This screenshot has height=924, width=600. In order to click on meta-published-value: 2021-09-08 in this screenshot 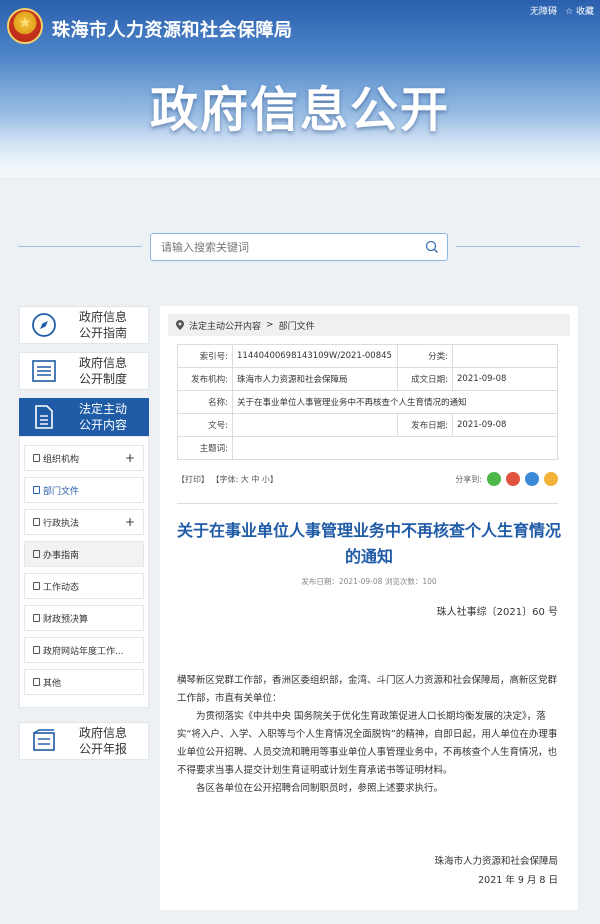, I will do `click(505, 425)`.